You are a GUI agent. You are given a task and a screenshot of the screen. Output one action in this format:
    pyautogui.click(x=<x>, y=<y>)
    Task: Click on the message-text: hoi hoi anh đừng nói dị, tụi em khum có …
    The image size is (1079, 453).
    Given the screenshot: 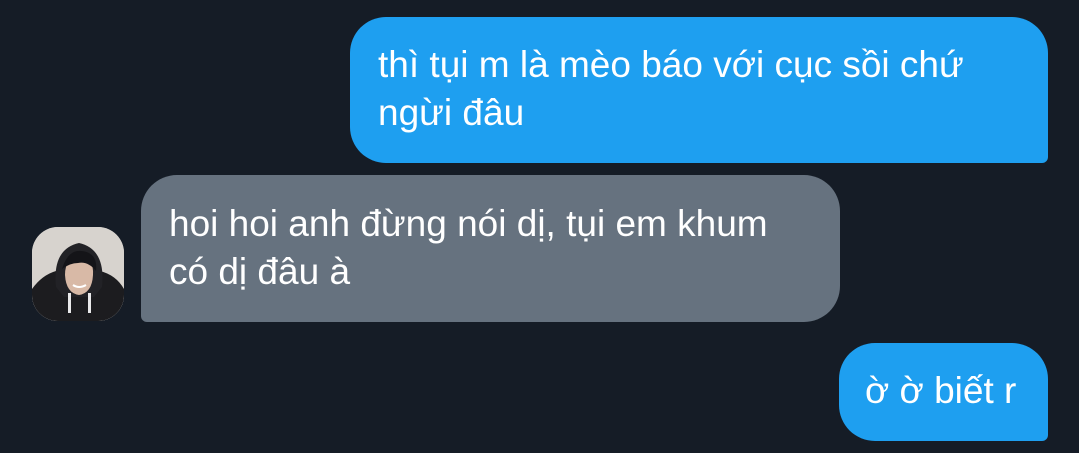 What is the action you would take?
    pyautogui.click(x=468, y=247)
    